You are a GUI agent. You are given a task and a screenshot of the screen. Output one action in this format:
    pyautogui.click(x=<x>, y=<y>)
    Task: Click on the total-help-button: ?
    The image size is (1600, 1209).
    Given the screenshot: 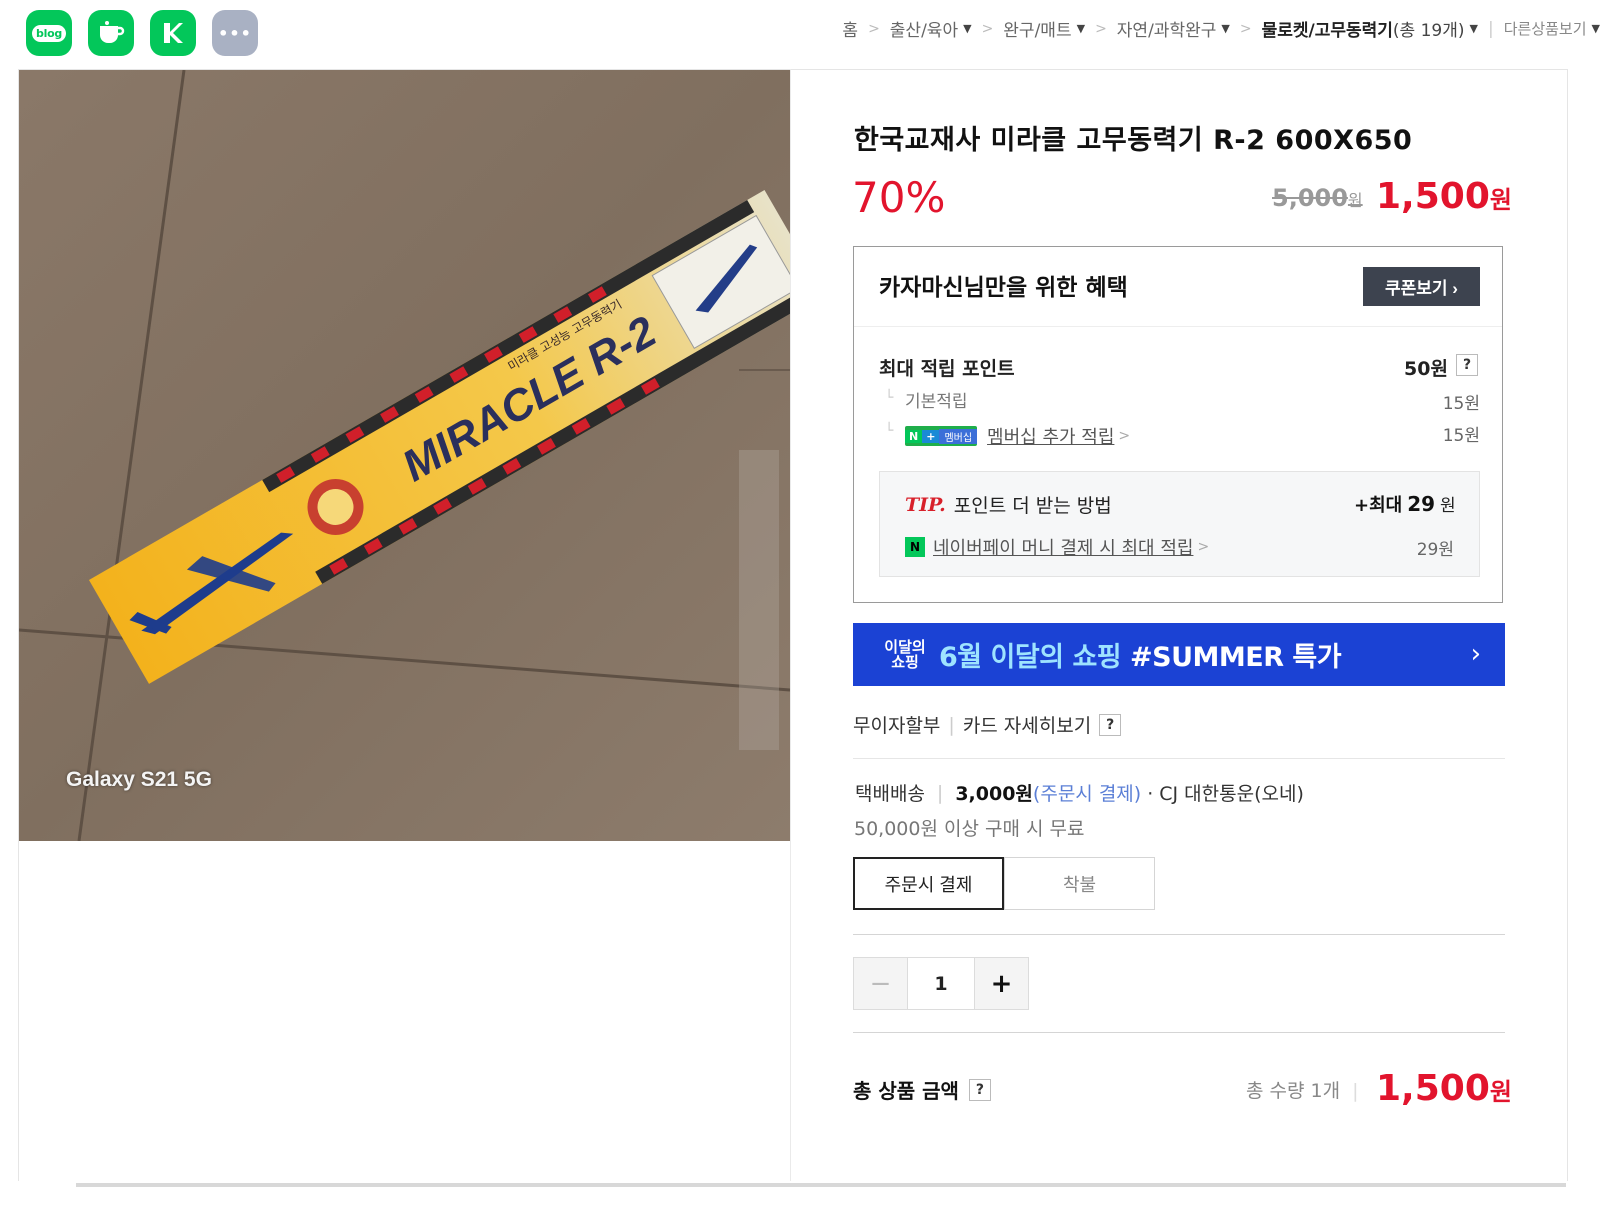 What is the action you would take?
    pyautogui.click(x=979, y=1089)
    